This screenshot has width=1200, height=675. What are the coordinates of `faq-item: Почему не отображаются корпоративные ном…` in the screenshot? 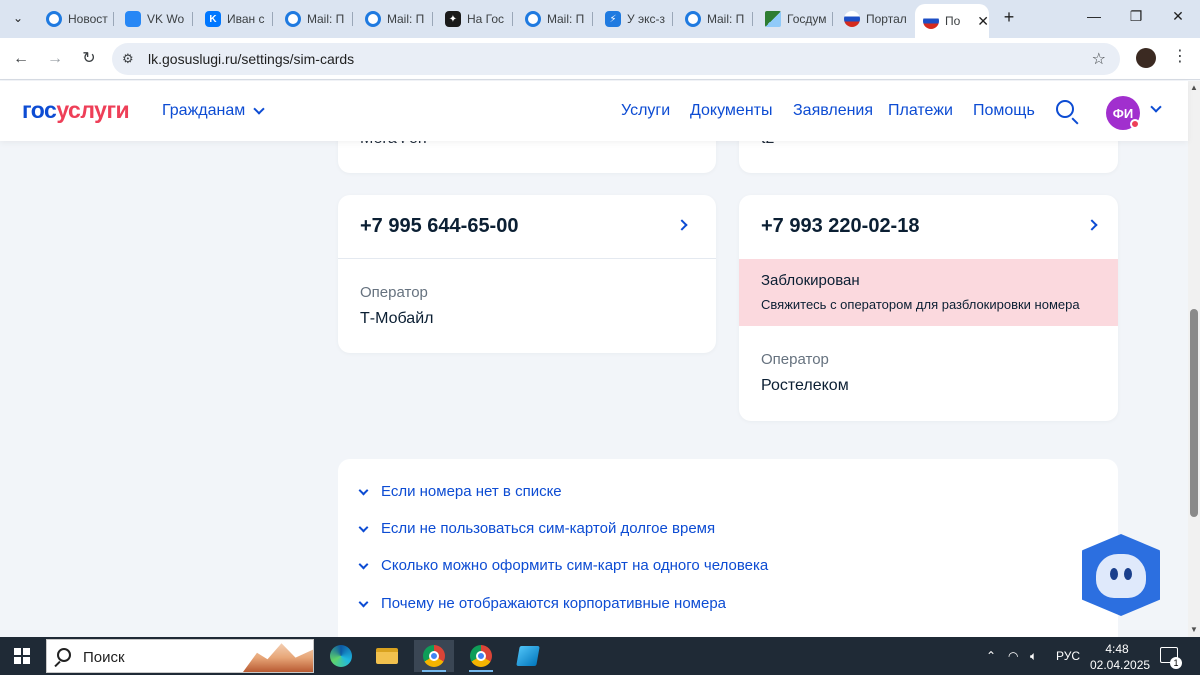 It's located at (542, 603).